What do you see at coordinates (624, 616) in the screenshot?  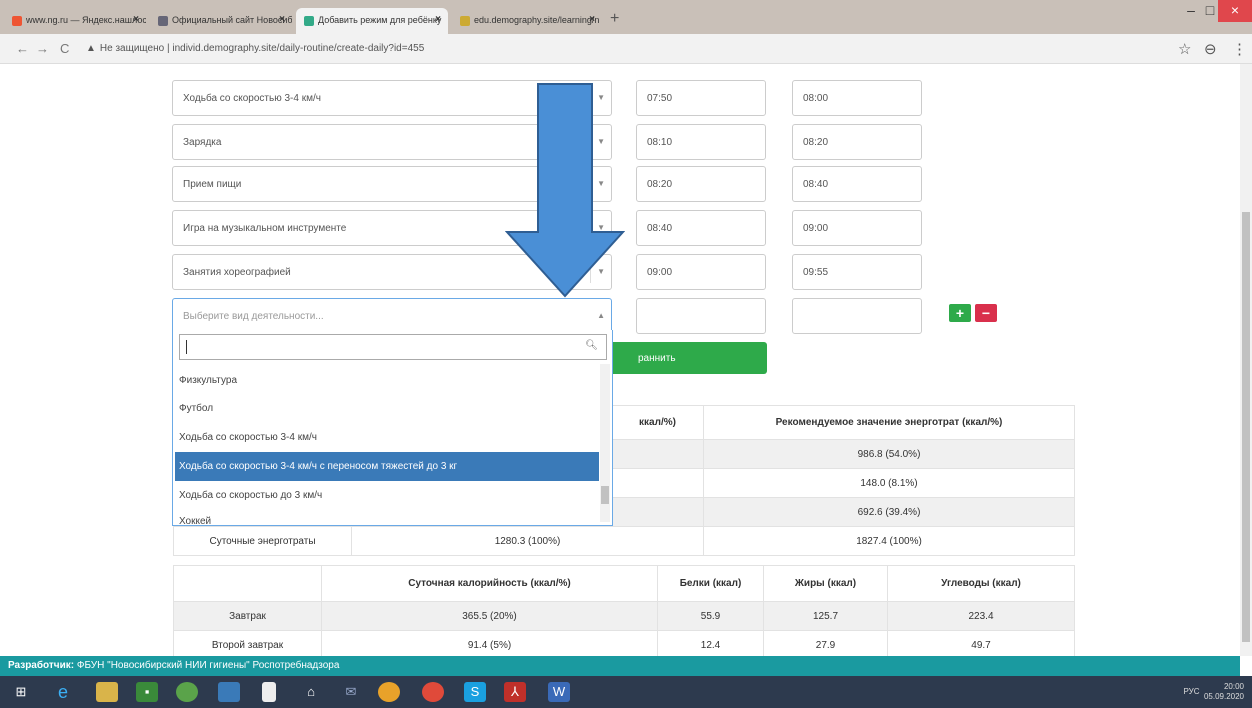 I see `table-row: Завтрак 365.5 (20%) 55.9 125.7 223.4` at bounding box center [624, 616].